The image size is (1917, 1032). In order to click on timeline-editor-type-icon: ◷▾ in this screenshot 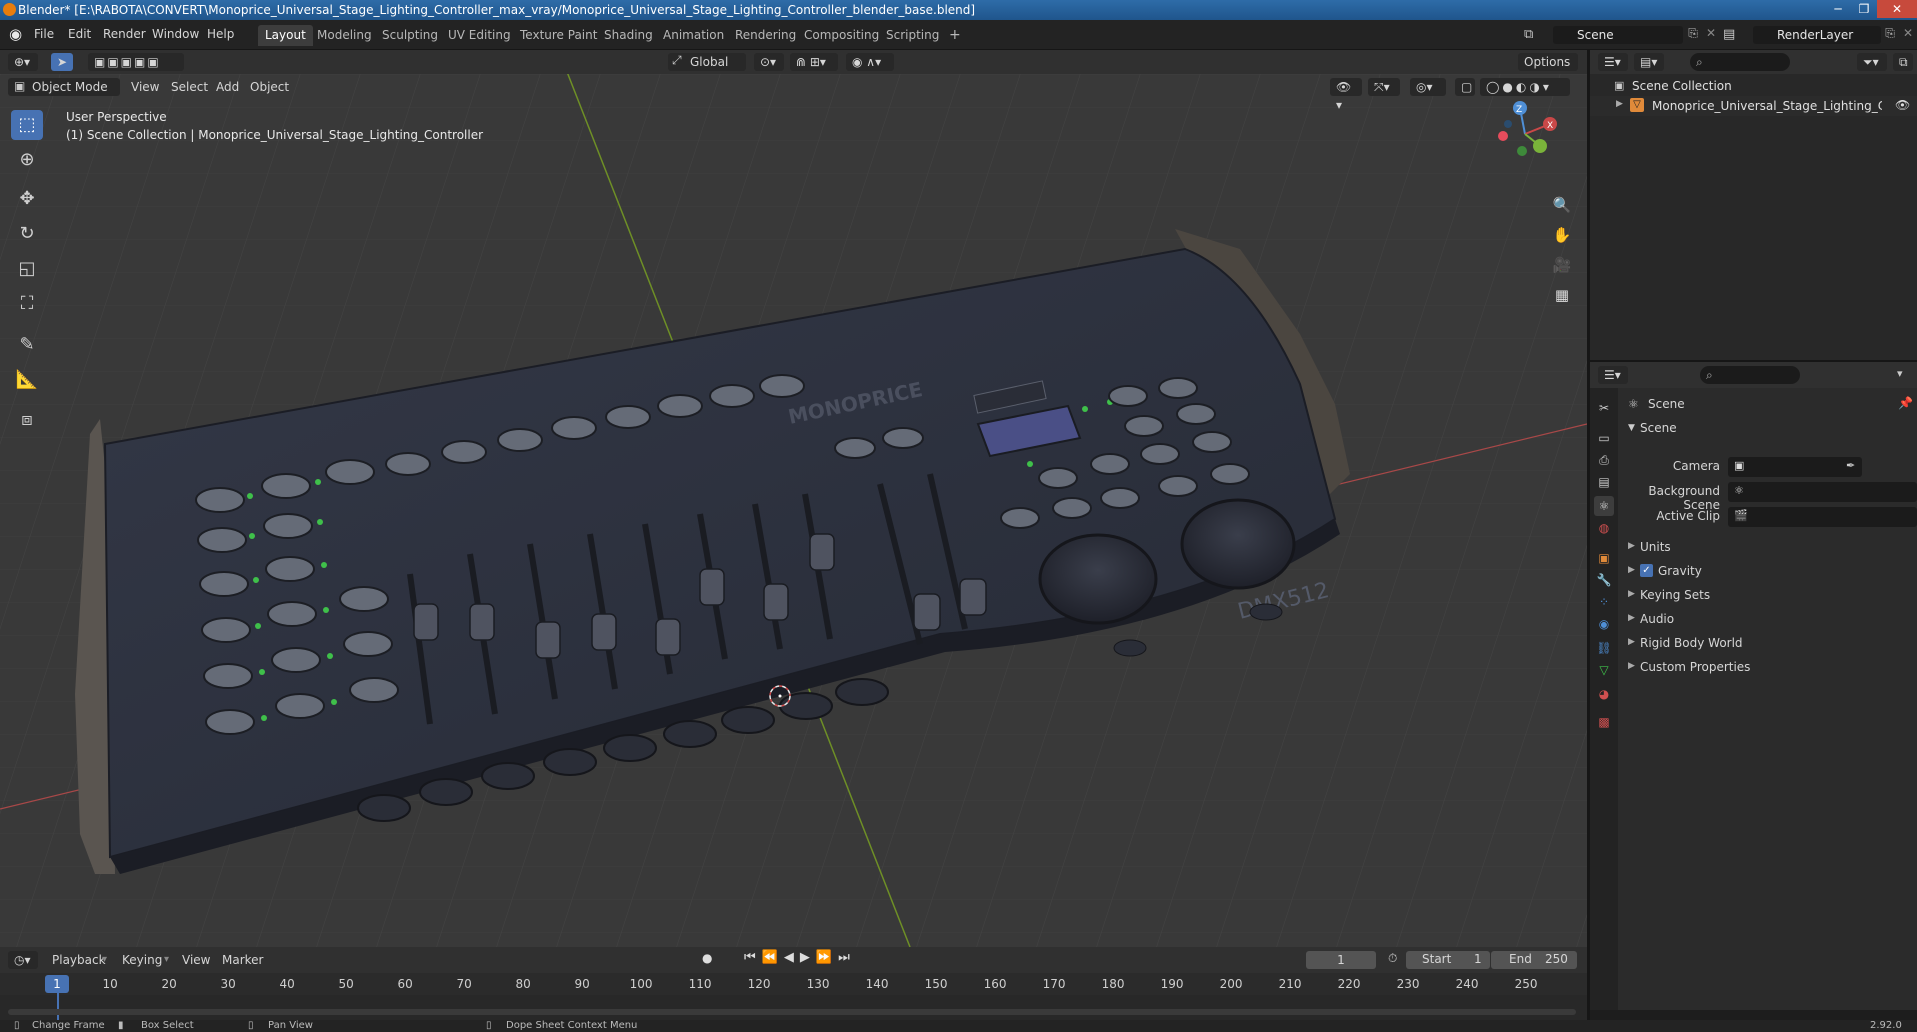, I will do `click(23, 960)`.